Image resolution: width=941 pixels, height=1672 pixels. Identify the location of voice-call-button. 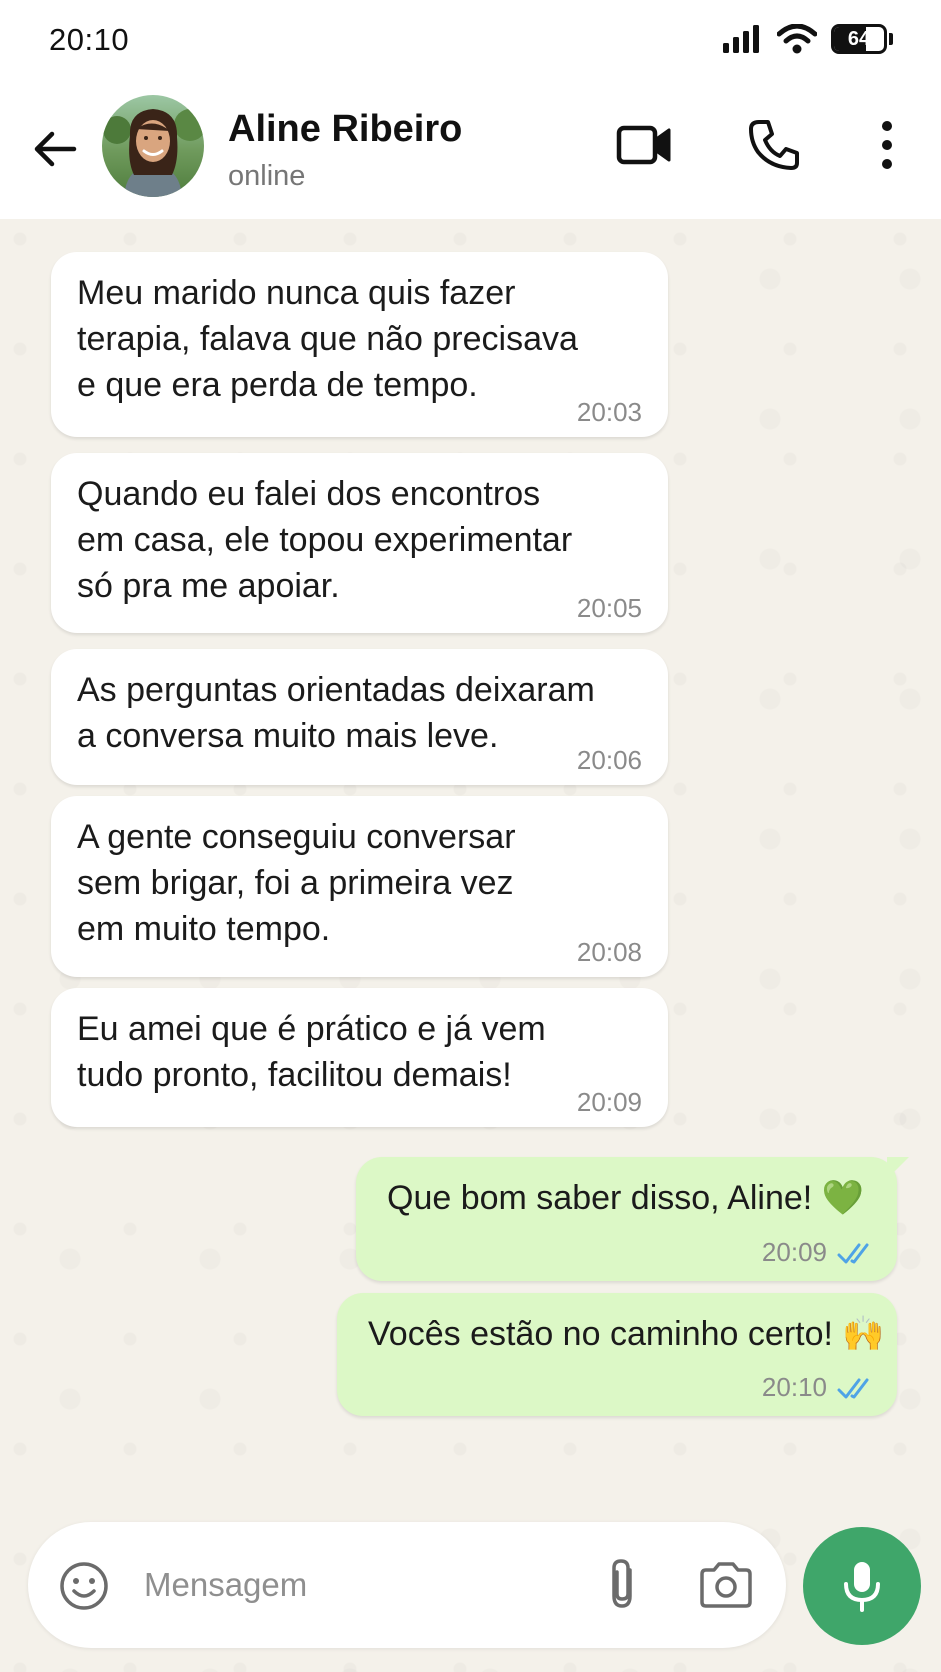
(774, 145).